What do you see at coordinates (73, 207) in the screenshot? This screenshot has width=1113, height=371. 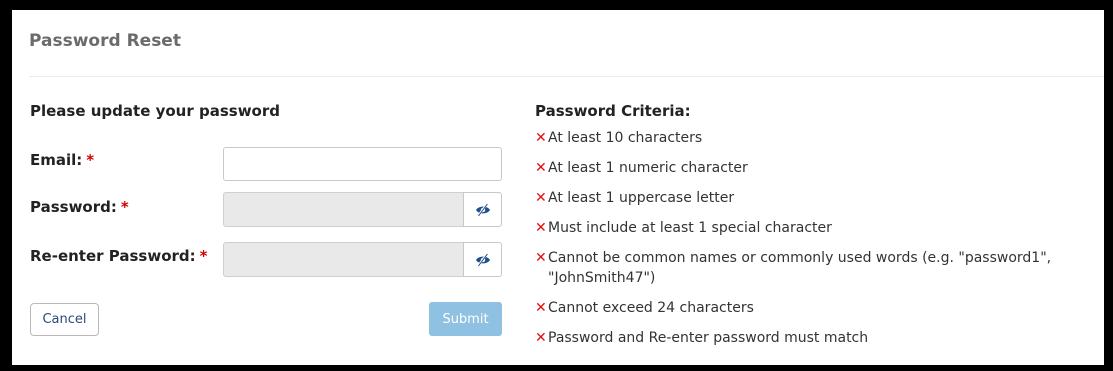 I see `password-label-text: Password:` at bounding box center [73, 207].